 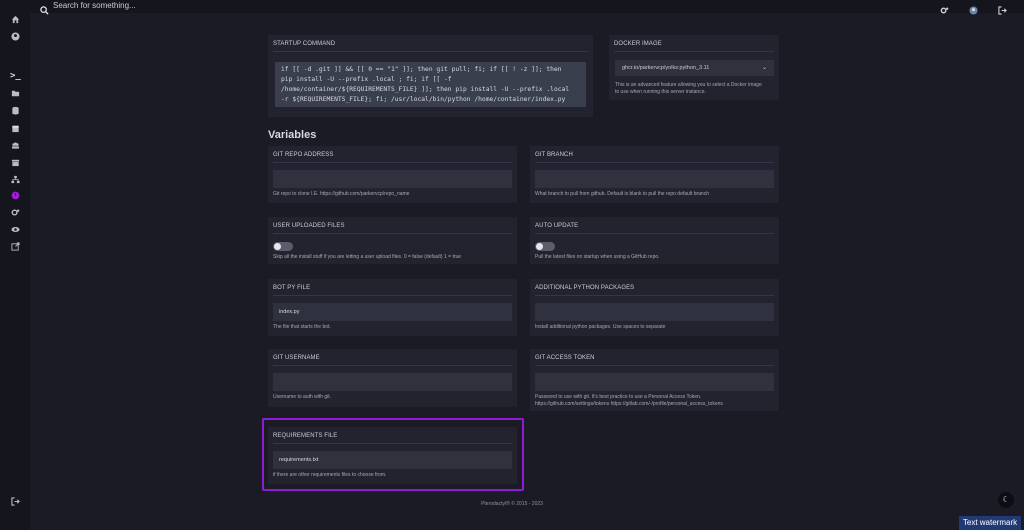 I want to click on moon-icon: ☾, so click(x=1006, y=500).